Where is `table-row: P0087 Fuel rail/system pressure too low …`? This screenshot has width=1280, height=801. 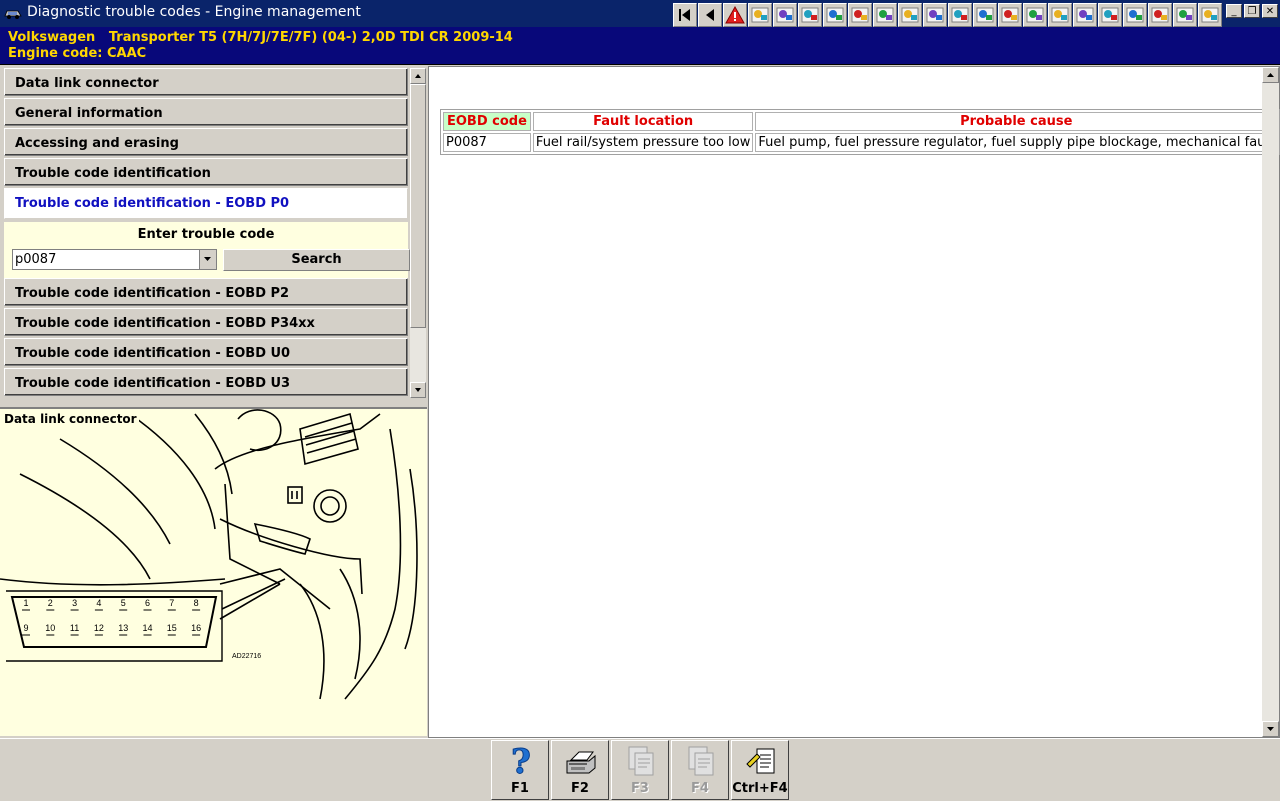
table-row: P0087 Fuel rail/system pressure too low … is located at coordinates (860, 142).